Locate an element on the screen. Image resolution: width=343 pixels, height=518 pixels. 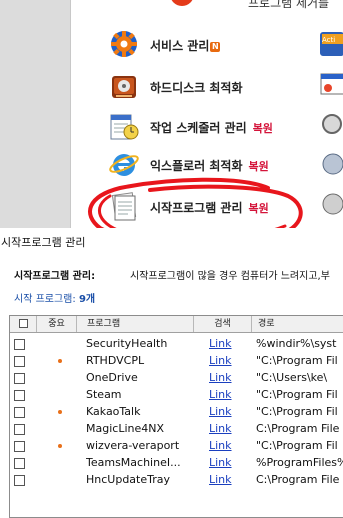
svg-text: Acti is located at coordinates (328, 40).